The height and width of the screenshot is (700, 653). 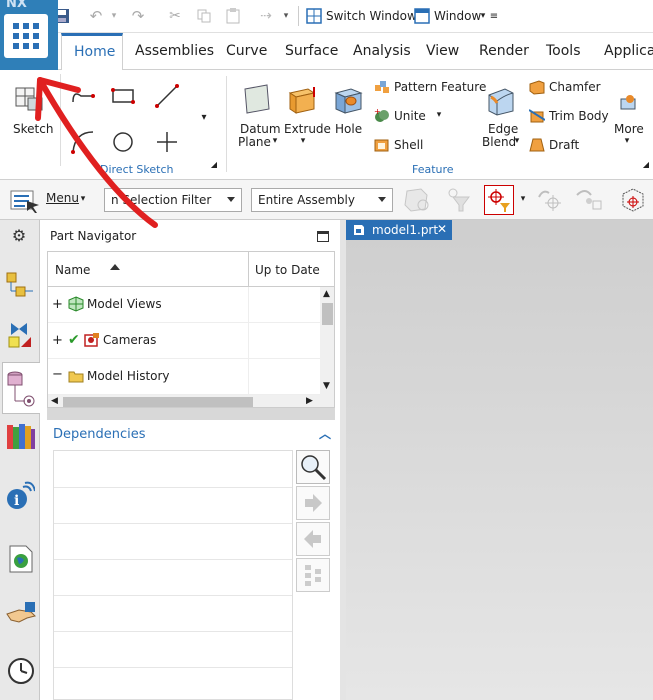 What do you see at coordinates (20, 336) in the screenshot?
I see `constraint-navigator-icon` at bounding box center [20, 336].